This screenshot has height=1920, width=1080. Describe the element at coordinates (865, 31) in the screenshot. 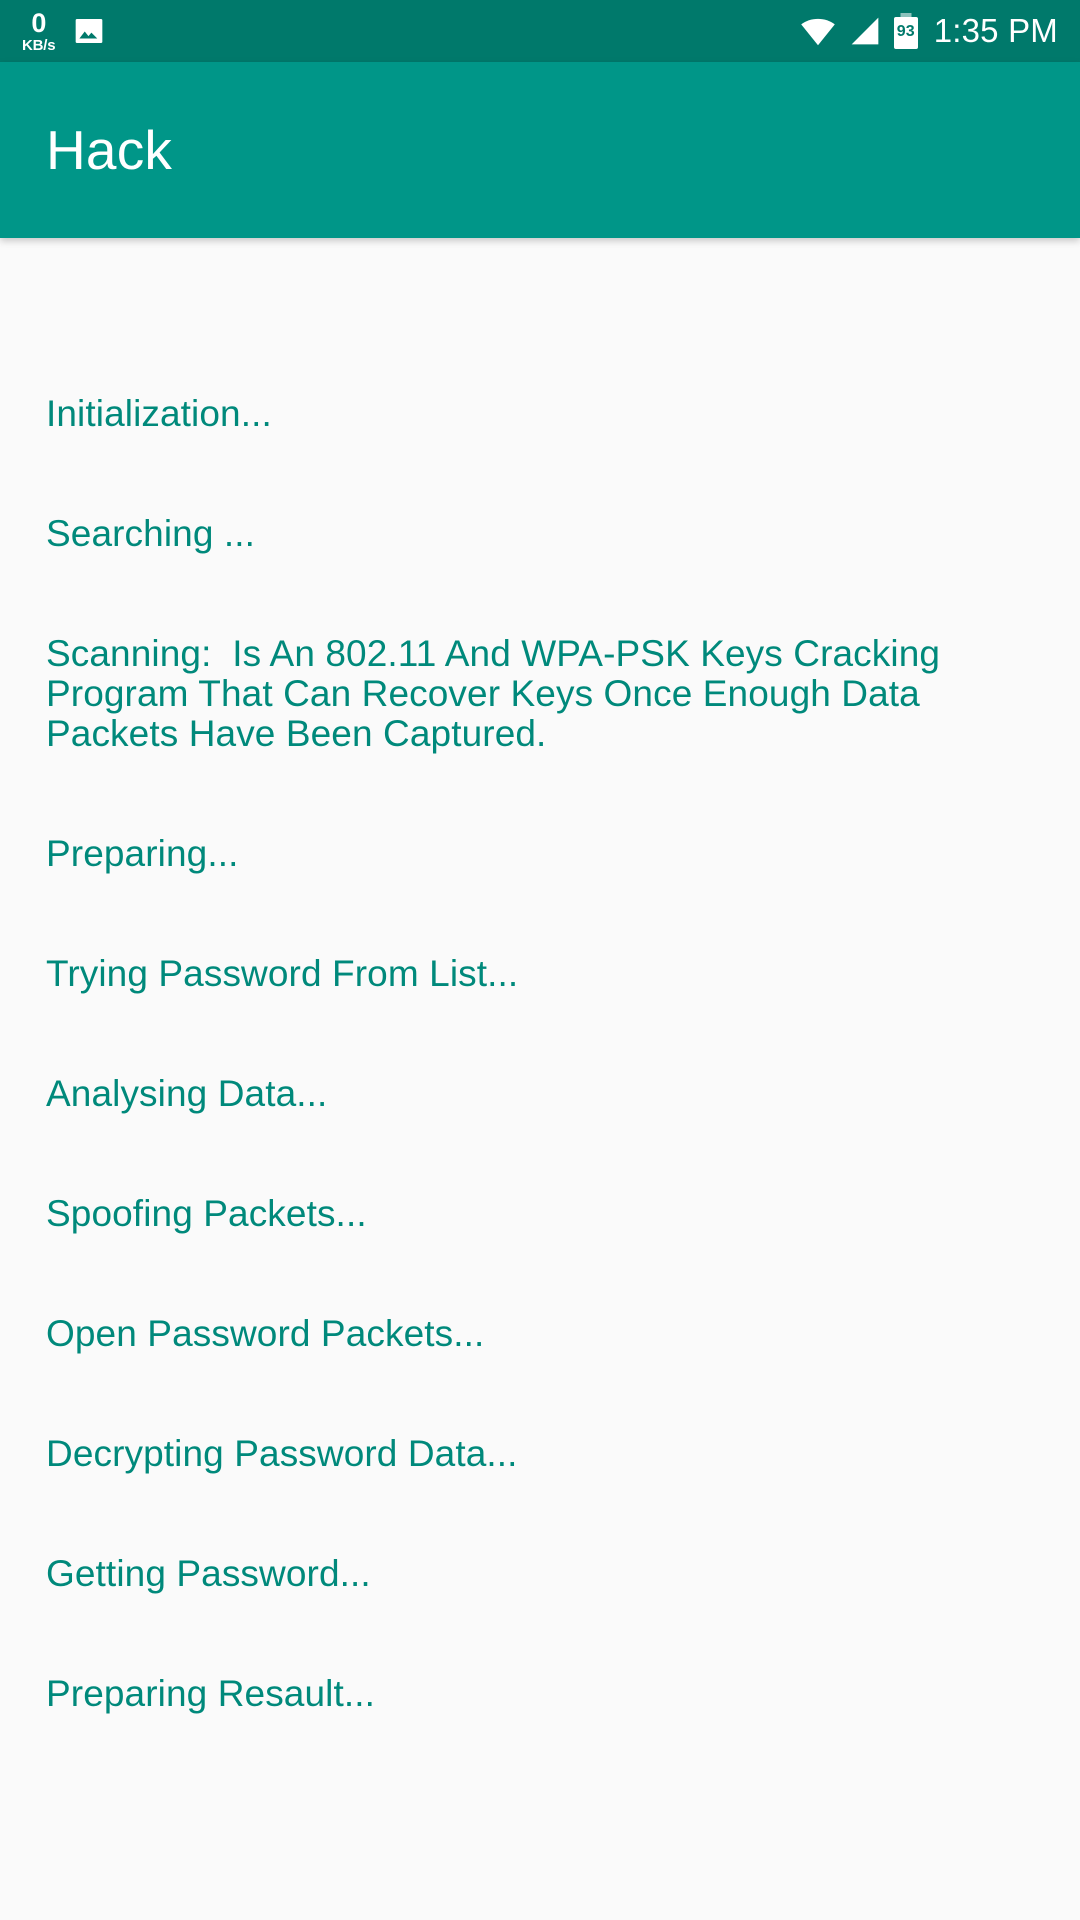

I see `cell-signal-icon` at that location.